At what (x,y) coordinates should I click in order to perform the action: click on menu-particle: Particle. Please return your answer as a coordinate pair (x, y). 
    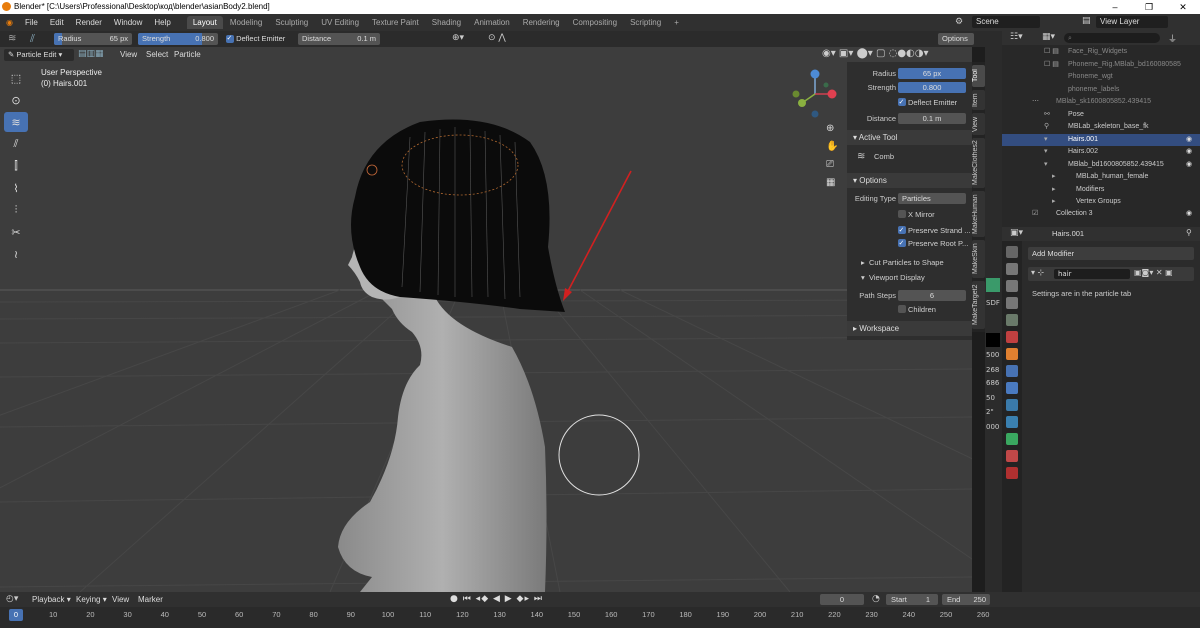
    Looking at the image, I should click on (187, 54).